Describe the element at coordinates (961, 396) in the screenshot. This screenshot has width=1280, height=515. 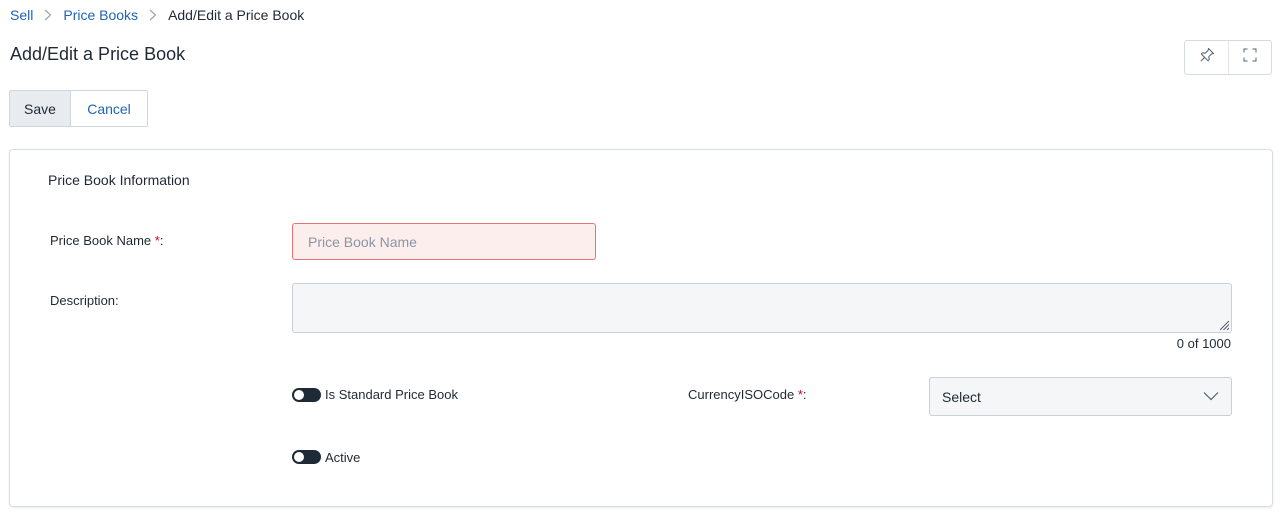
I see `currency-select-value: Select` at that location.